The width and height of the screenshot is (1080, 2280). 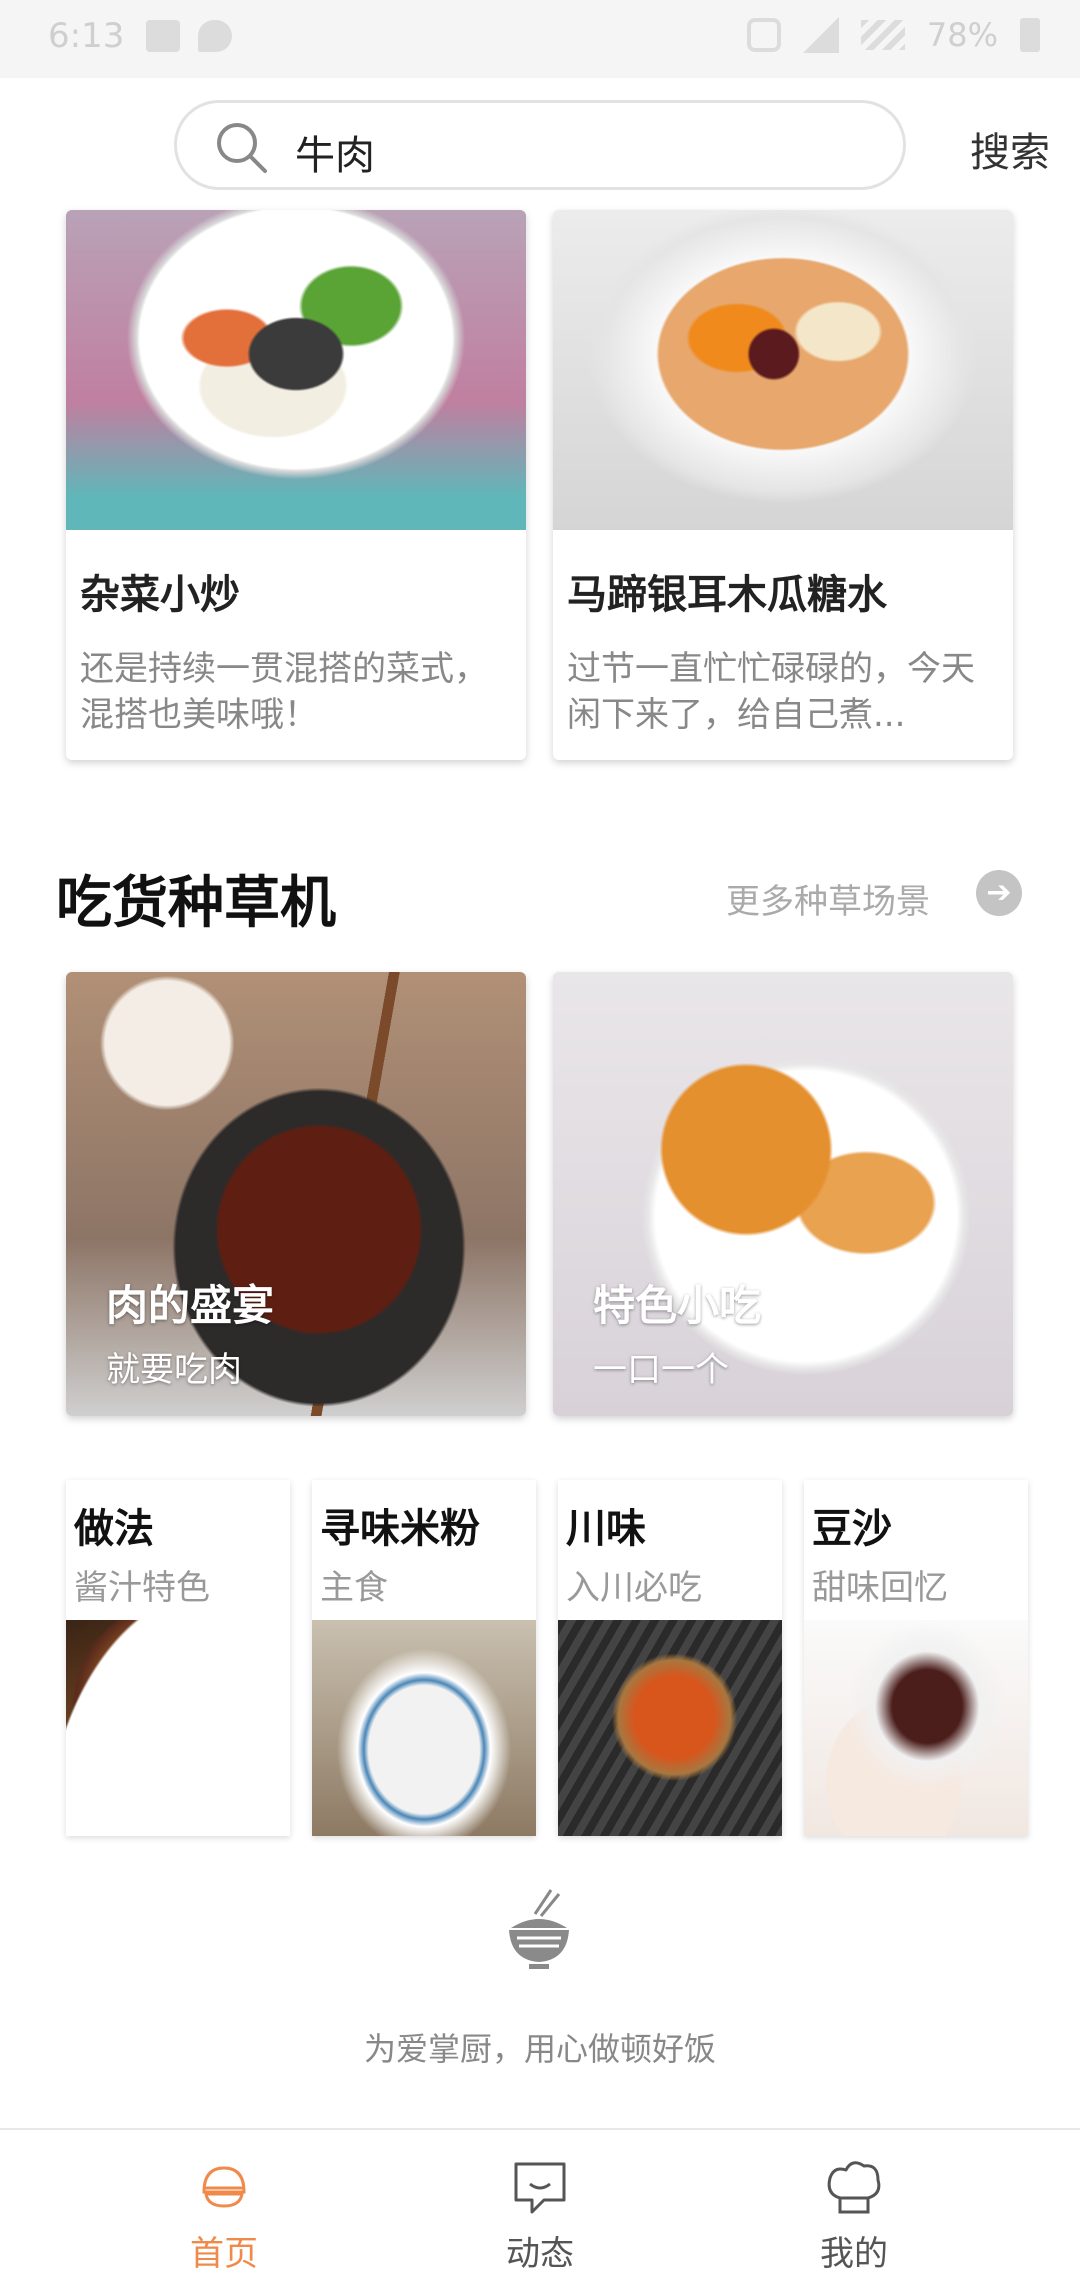 I want to click on category-card: 豆沙 甜味回忆, so click(x=916, y=1658).